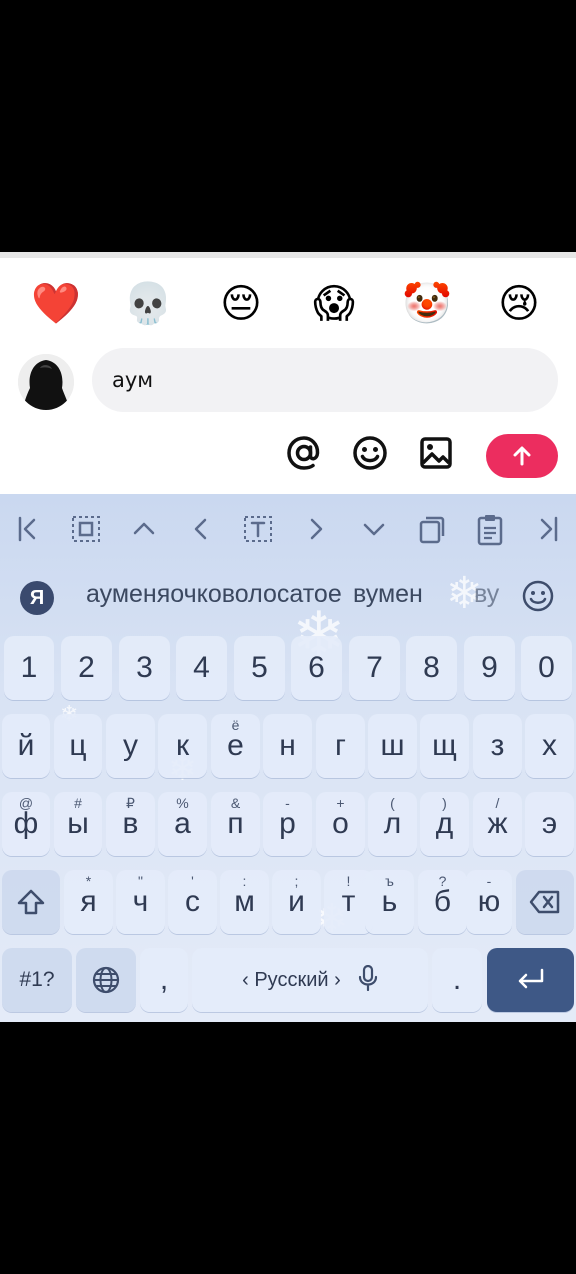  I want to click on space-bar: ‹ Русский ›, so click(310, 980).